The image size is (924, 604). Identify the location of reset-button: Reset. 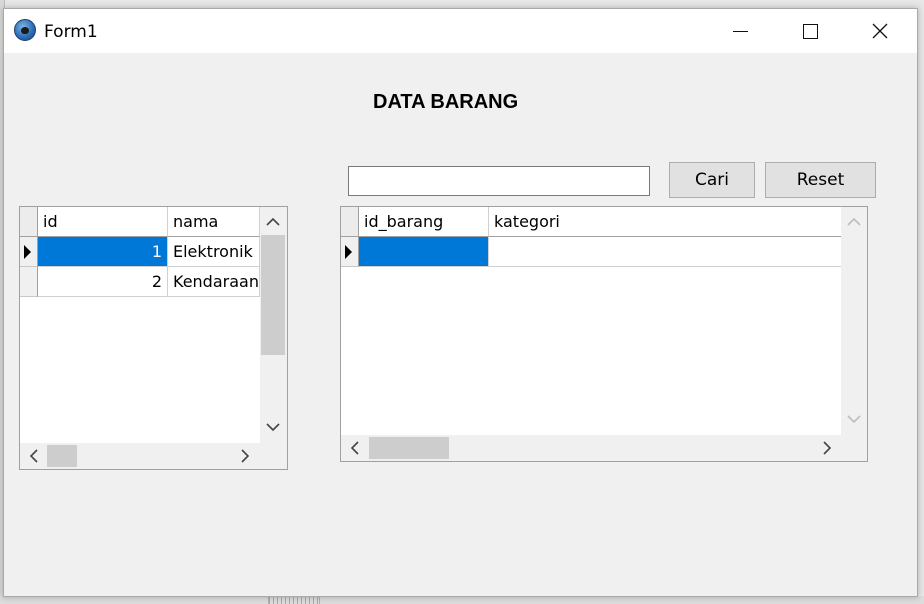
(820, 180).